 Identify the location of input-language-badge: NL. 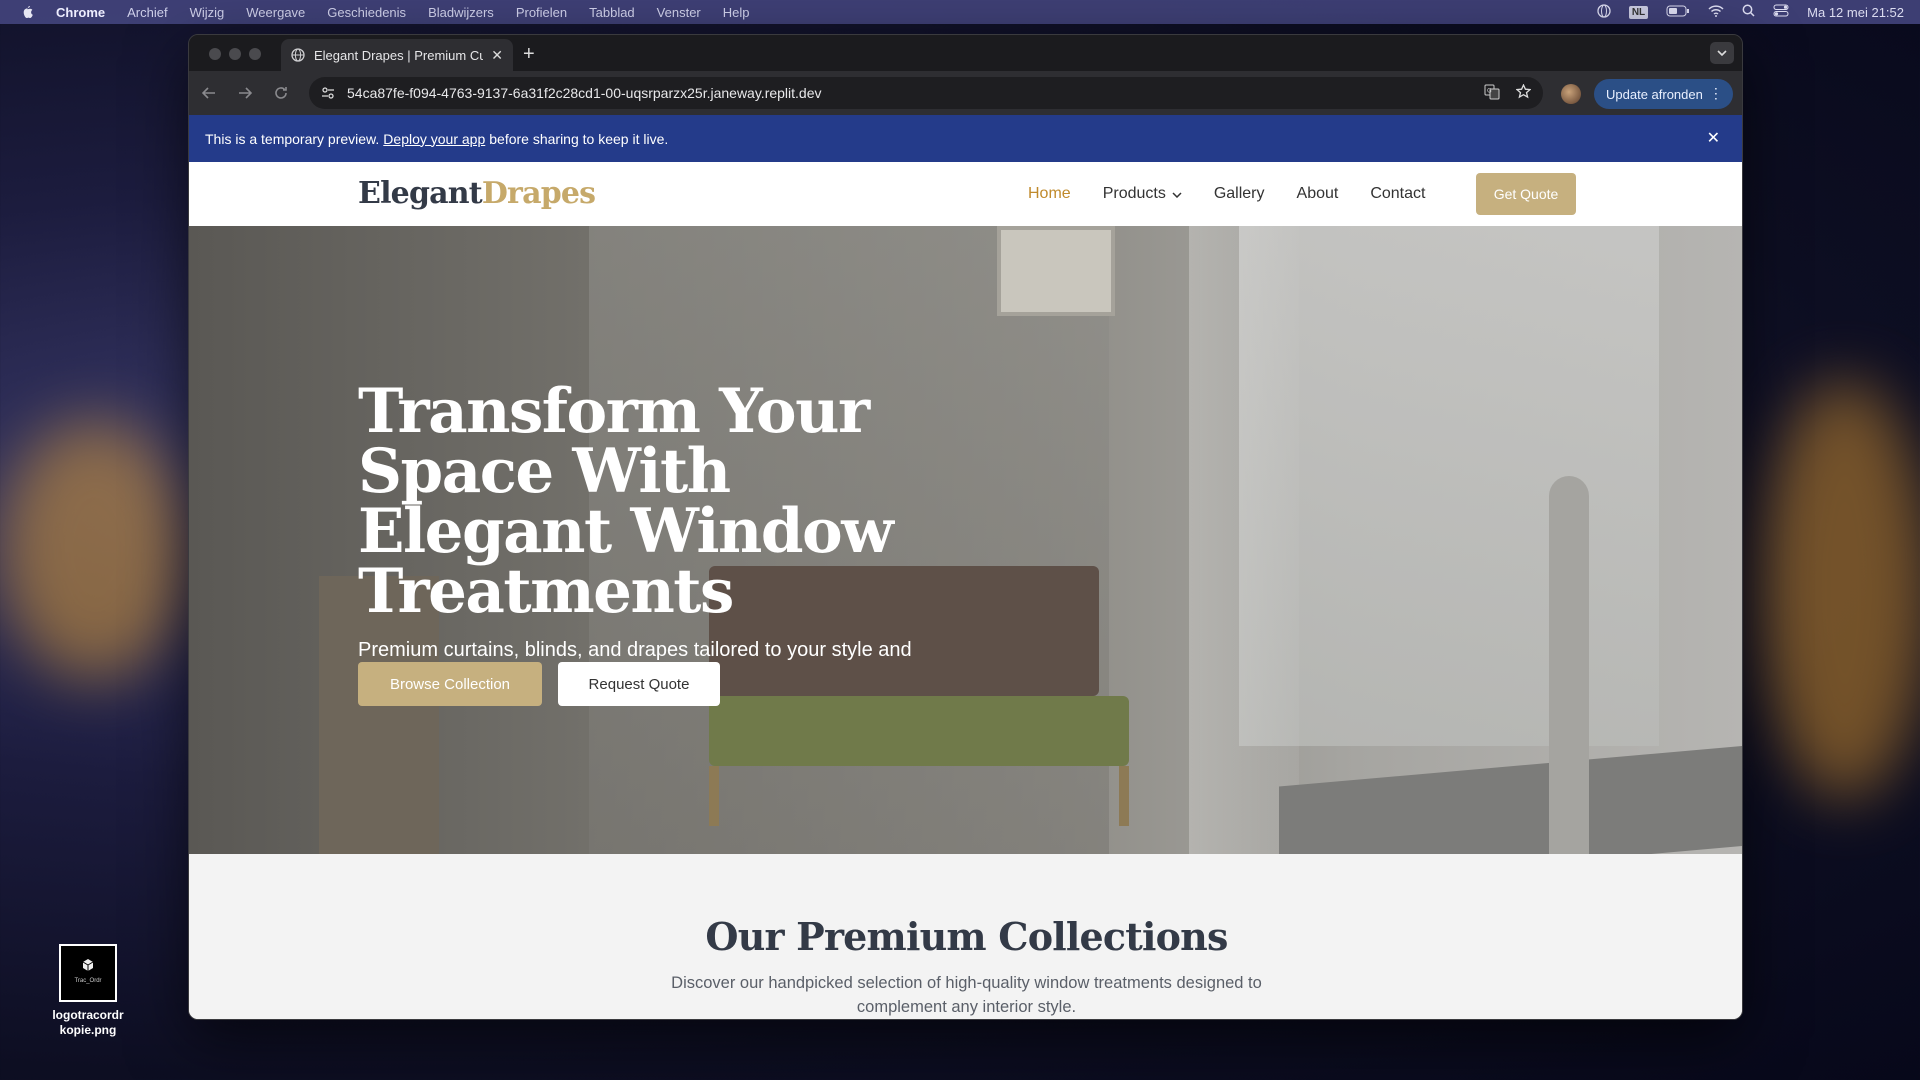
(1638, 12).